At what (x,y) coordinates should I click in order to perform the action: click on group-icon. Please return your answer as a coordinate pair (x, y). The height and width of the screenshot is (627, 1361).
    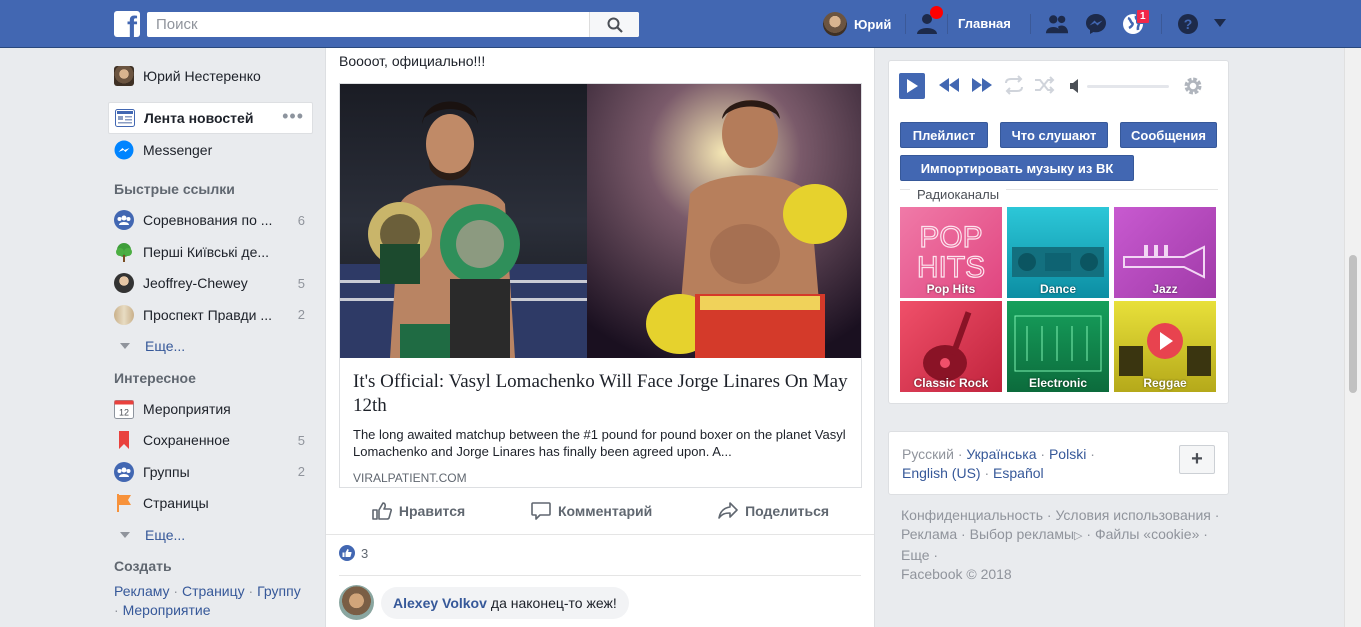
    Looking at the image, I should click on (124, 220).